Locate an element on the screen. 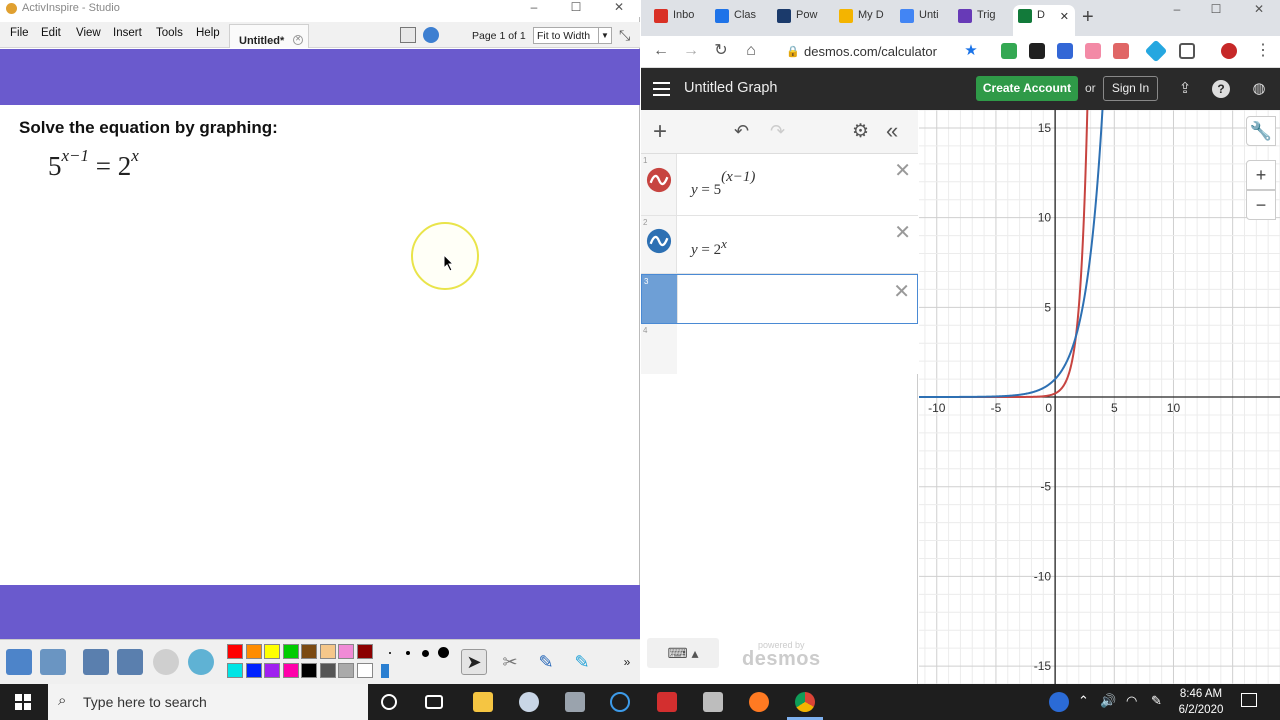 This screenshot has height=720, width=1280. page-browser-icon is located at coordinates (408, 35).